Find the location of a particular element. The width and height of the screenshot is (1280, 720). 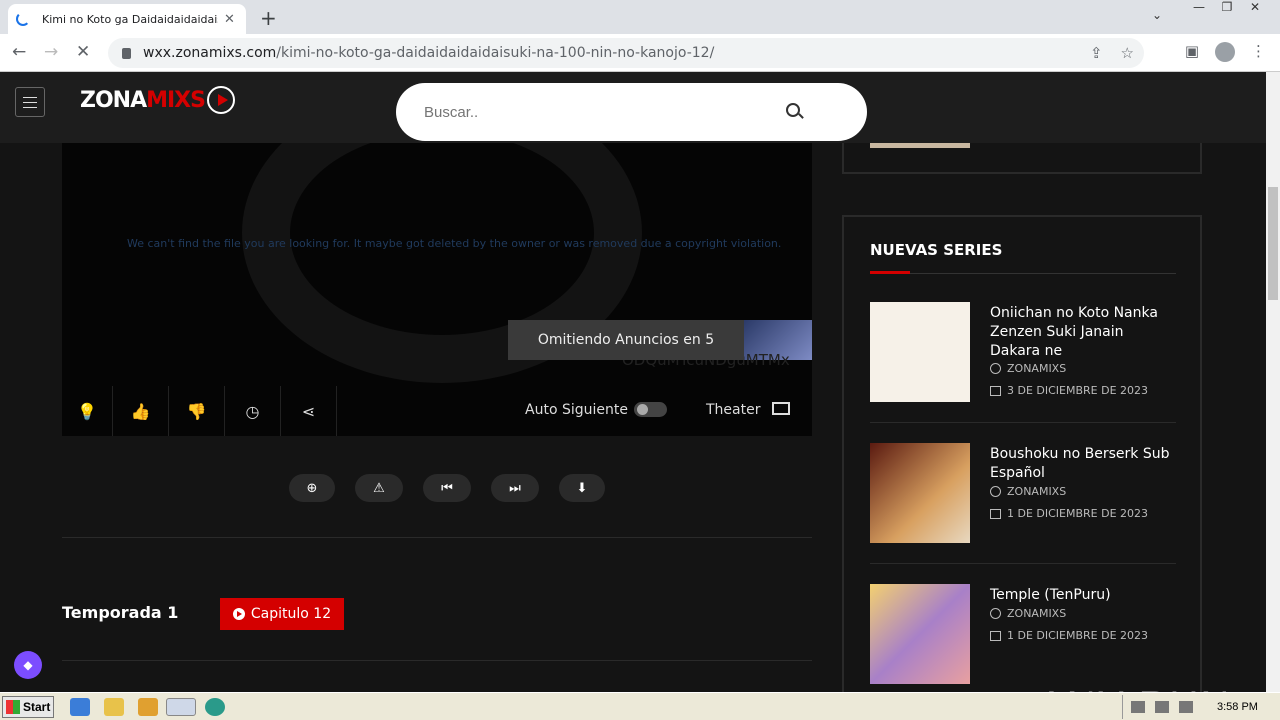

close-icon: ✕ is located at coordinates (229, 19).